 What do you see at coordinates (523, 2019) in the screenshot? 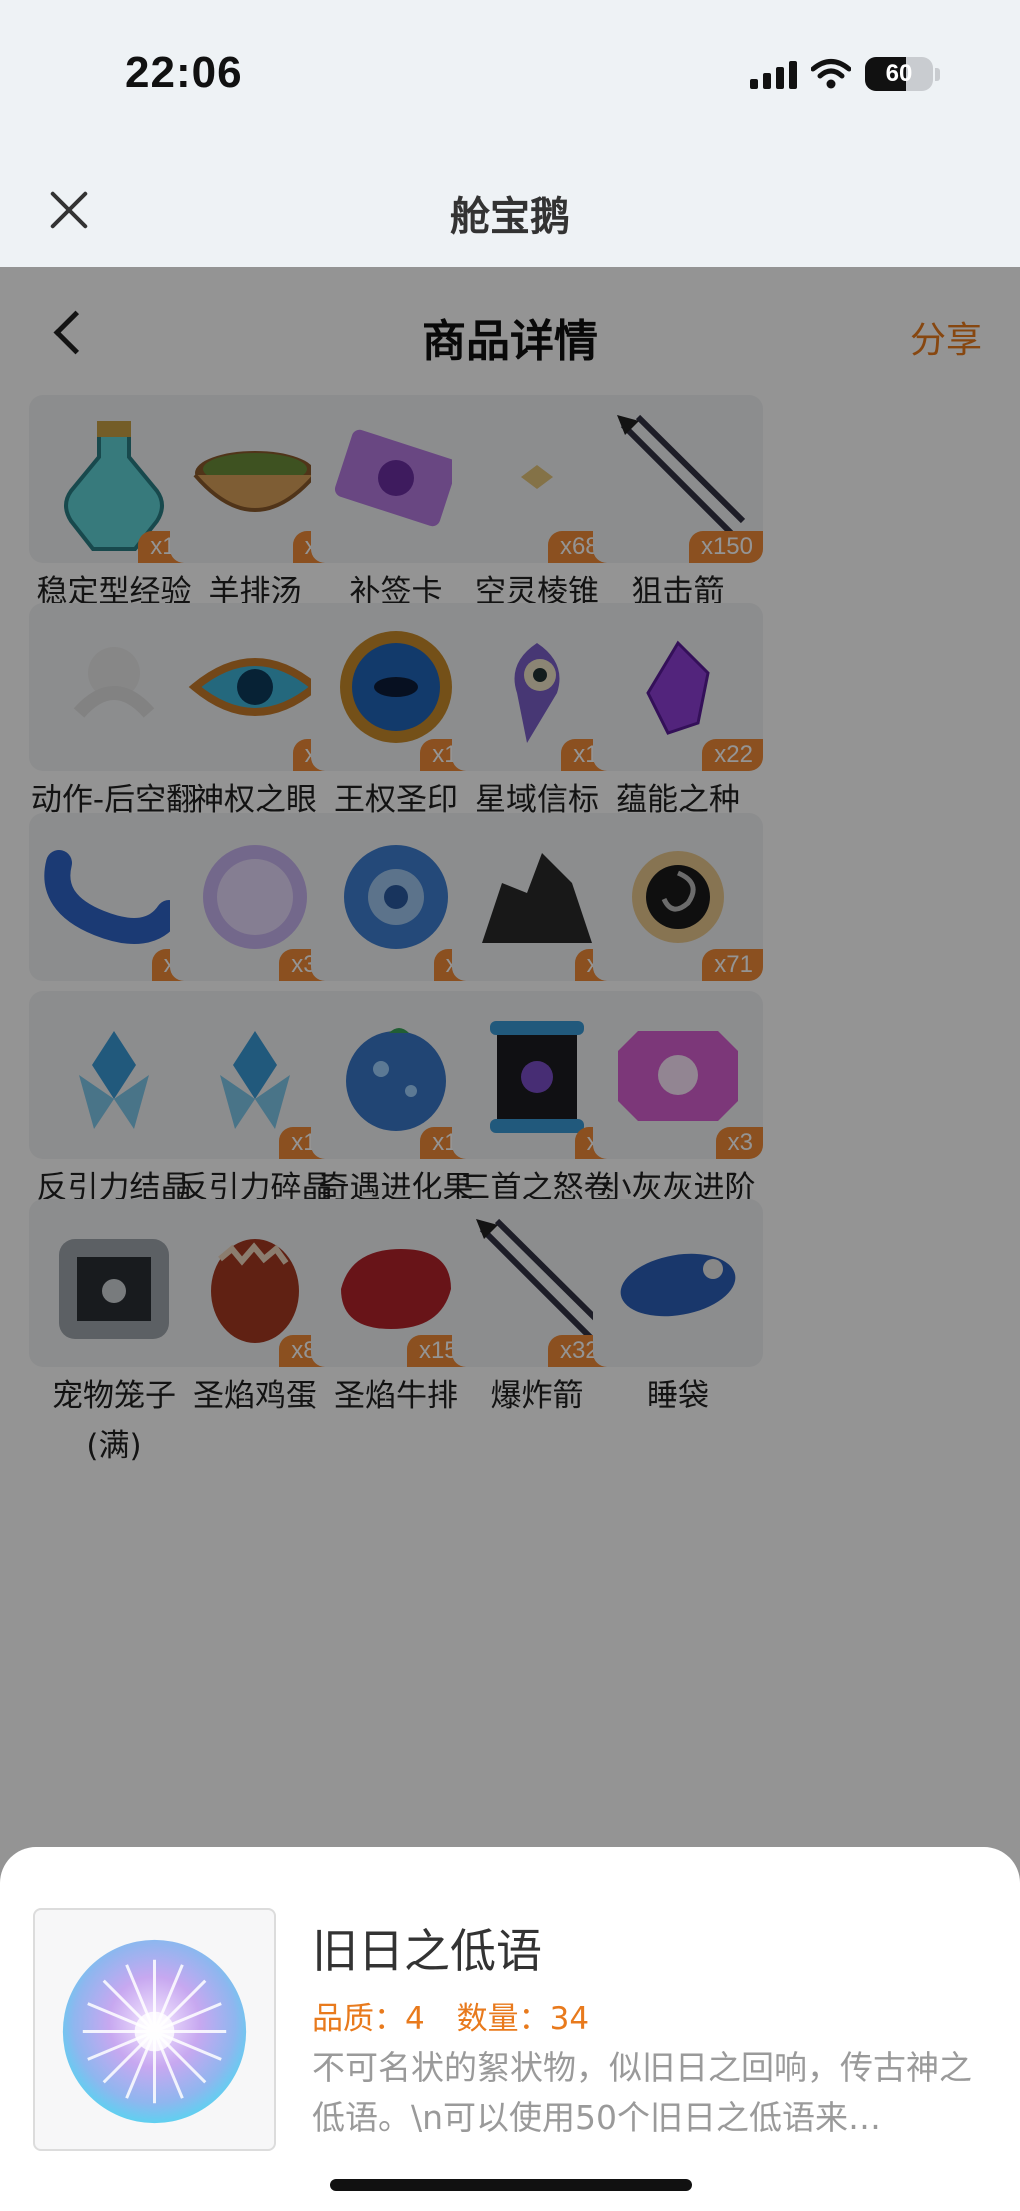
I see `detail-count: 数量：34` at bounding box center [523, 2019].